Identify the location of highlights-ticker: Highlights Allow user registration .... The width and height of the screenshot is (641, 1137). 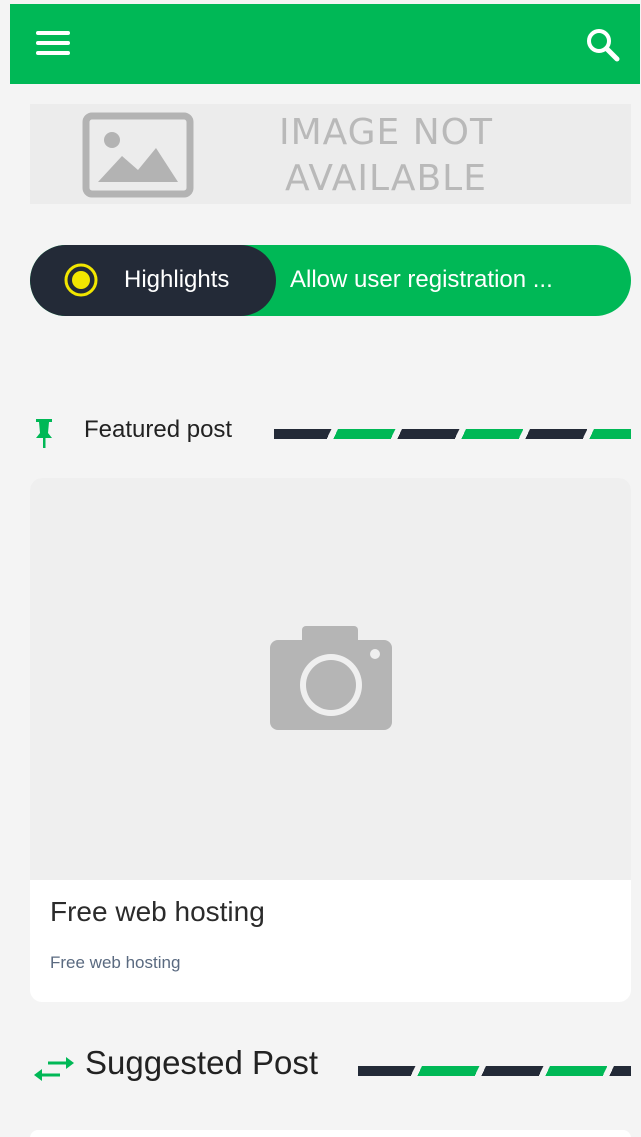
(330, 280).